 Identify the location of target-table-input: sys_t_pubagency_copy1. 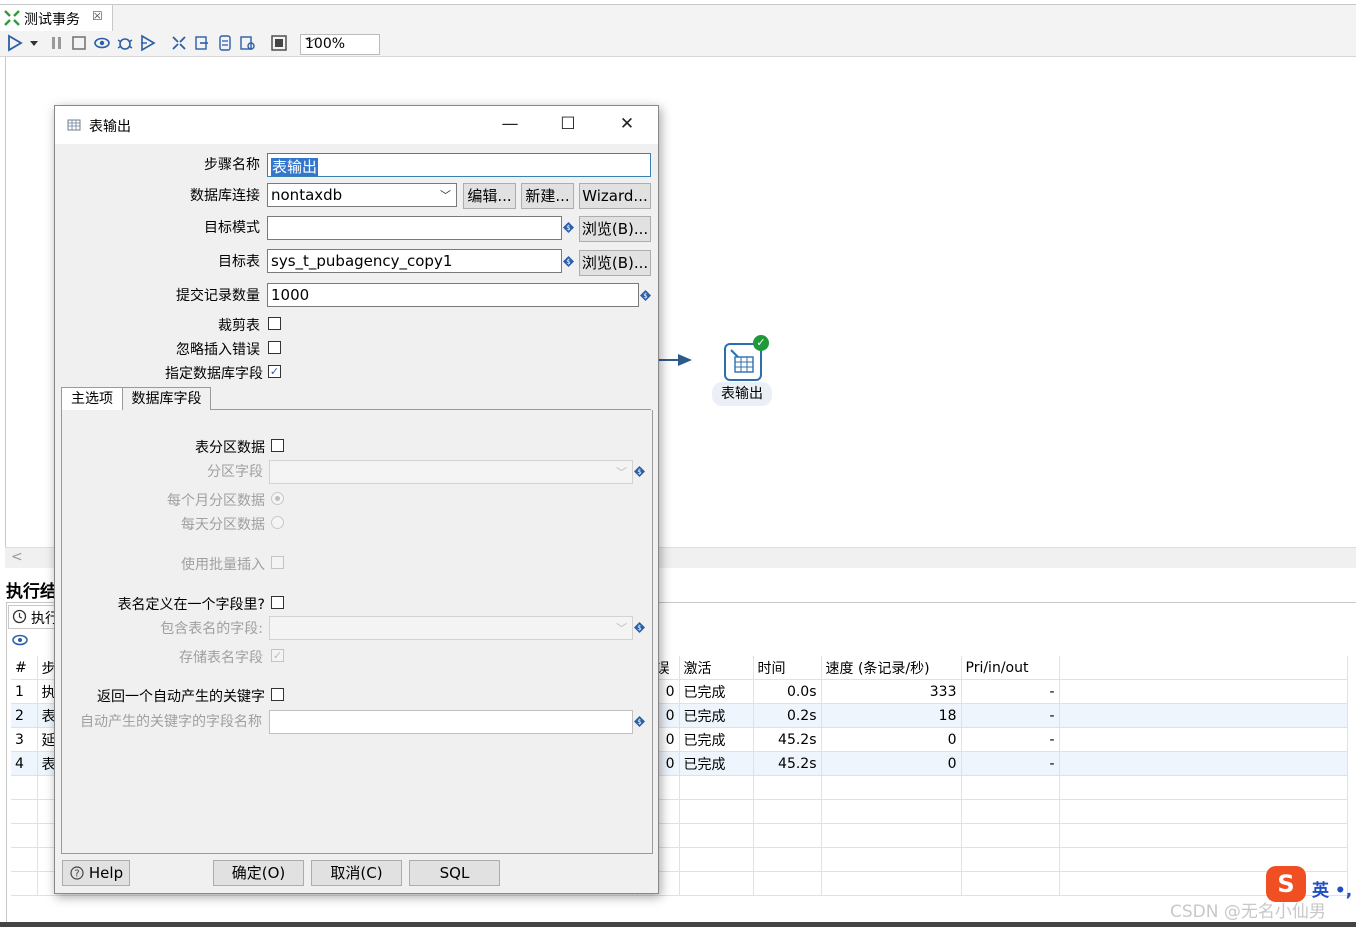
(414, 261).